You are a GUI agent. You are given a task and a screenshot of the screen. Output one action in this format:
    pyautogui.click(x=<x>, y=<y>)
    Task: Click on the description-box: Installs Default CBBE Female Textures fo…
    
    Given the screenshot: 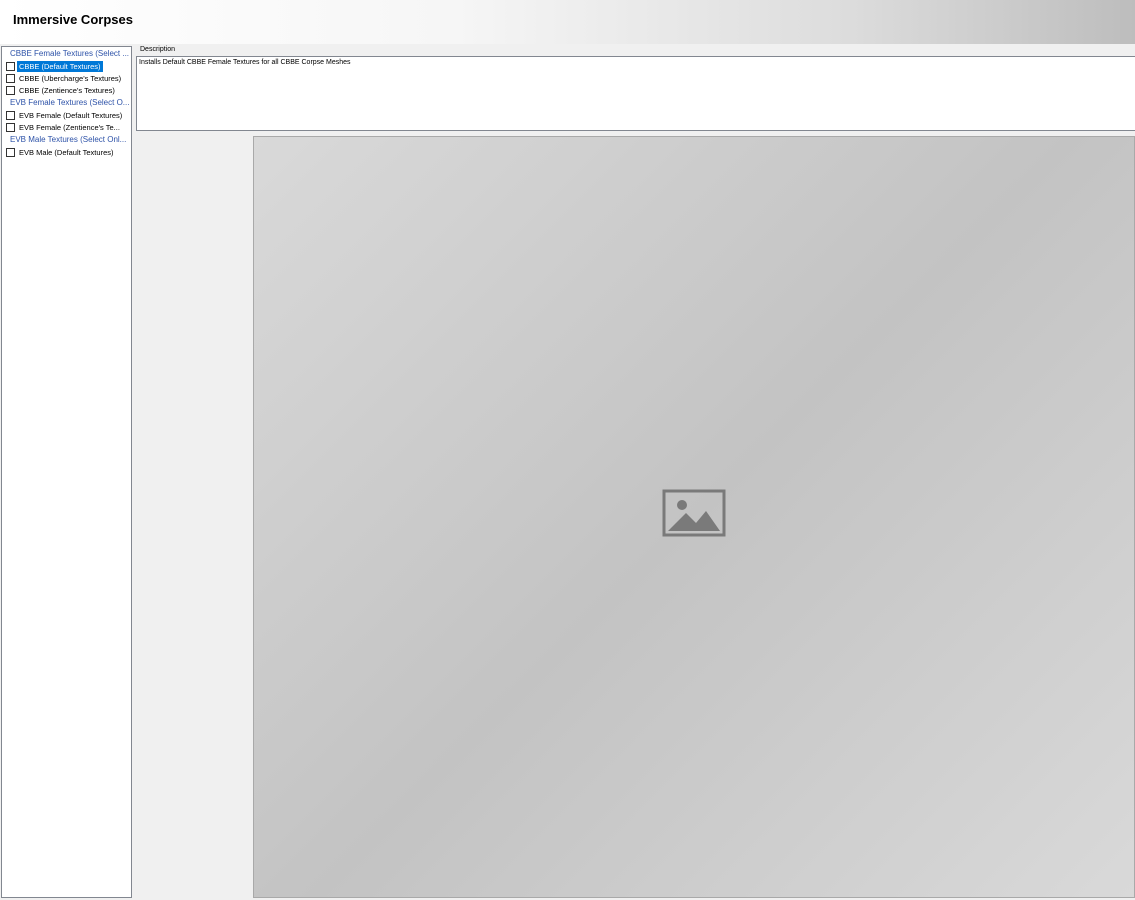 What is the action you would take?
    pyautogui.click(x=635, y=93)
    